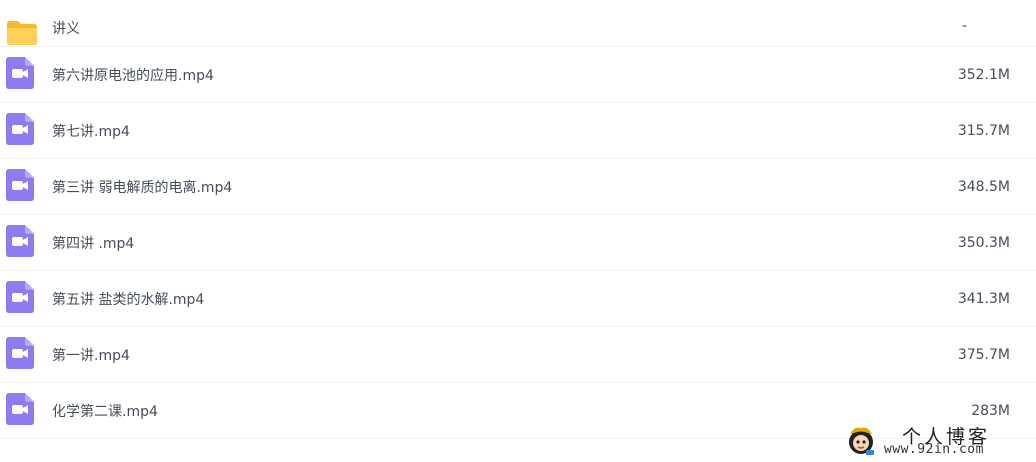  I want to click on file-size: 348.5M, so click(983, 186).